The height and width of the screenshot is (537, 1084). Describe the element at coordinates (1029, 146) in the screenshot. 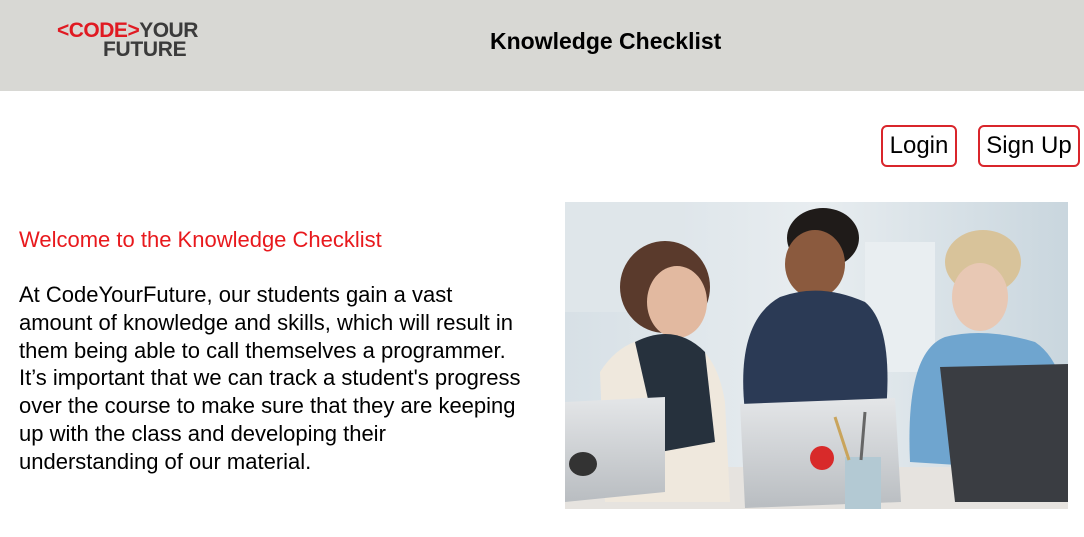

I see `sign-up-button: Sign Up` at that location.